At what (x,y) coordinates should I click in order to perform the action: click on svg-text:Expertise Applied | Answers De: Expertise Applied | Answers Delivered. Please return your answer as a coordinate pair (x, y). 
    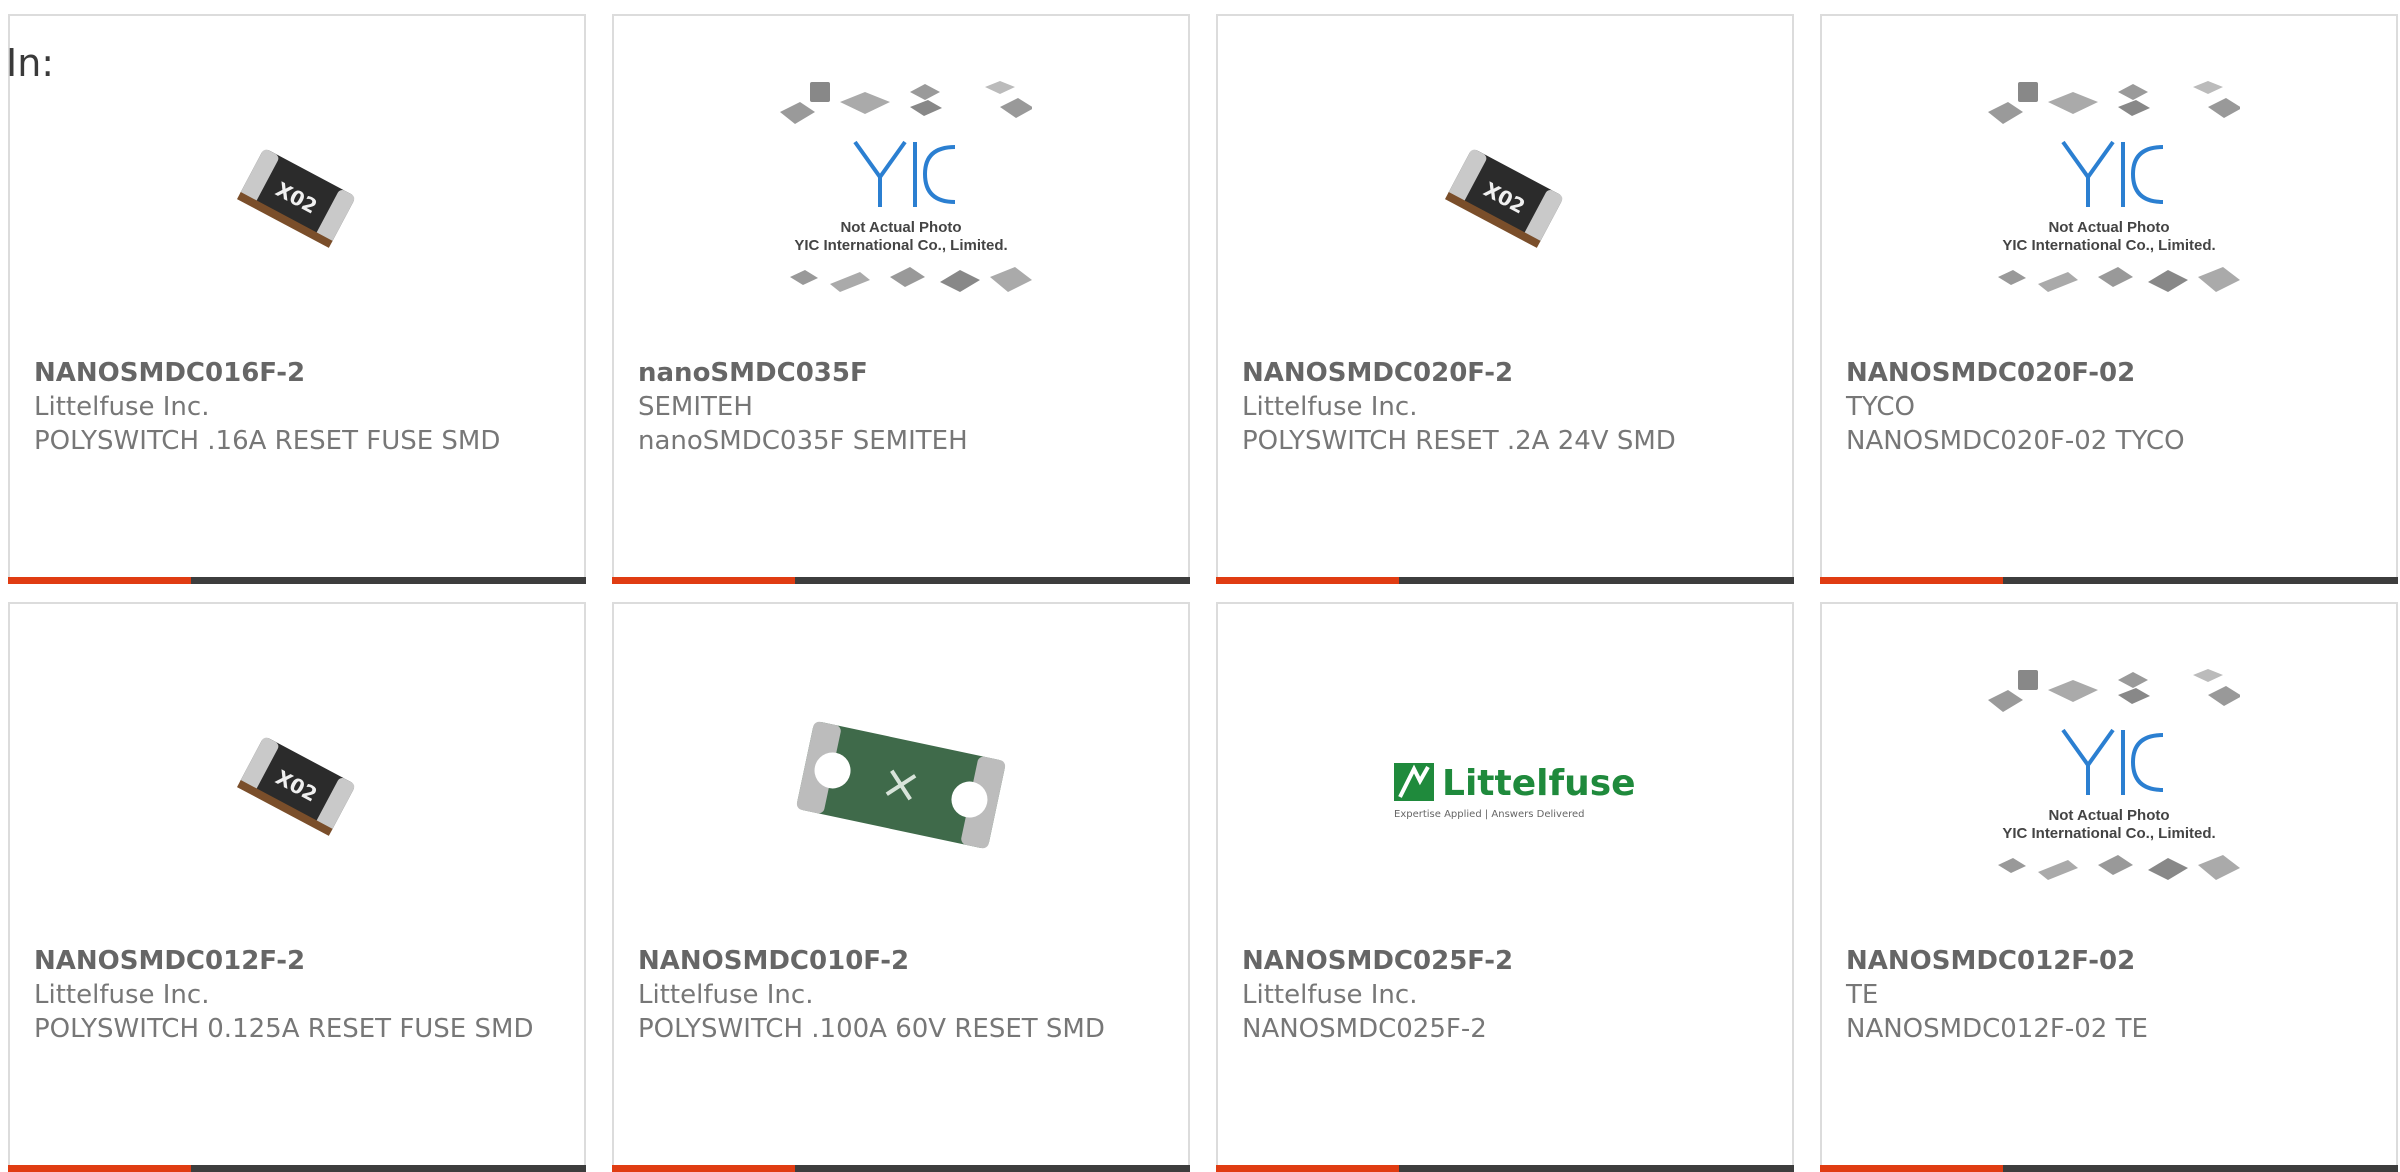
    Looking at the image, I should click on (1489, 814).